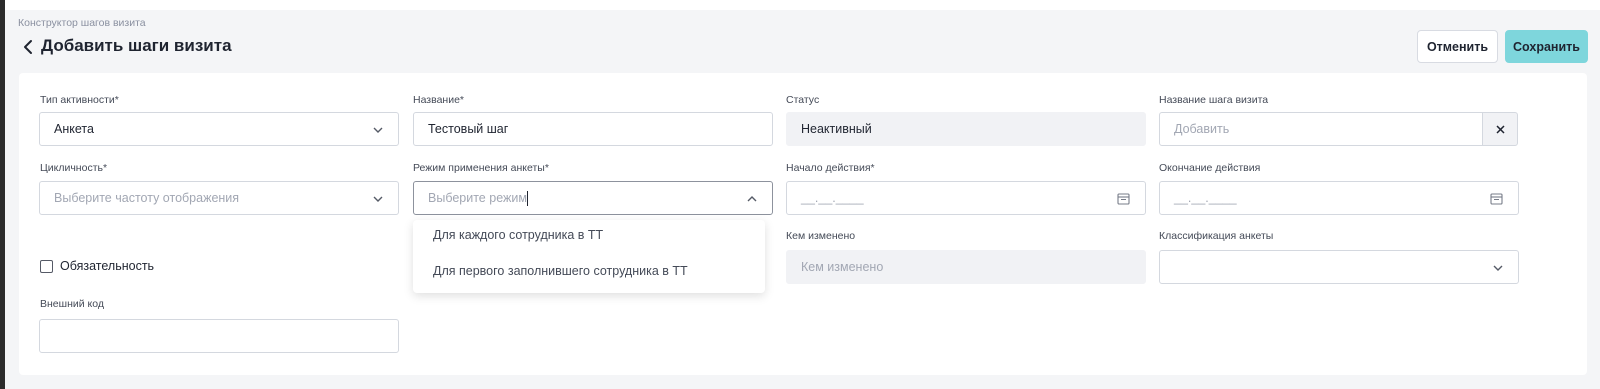 This screenshot has height=389, width=1600. I want to click on status-label: Статус, so click(803, 100).